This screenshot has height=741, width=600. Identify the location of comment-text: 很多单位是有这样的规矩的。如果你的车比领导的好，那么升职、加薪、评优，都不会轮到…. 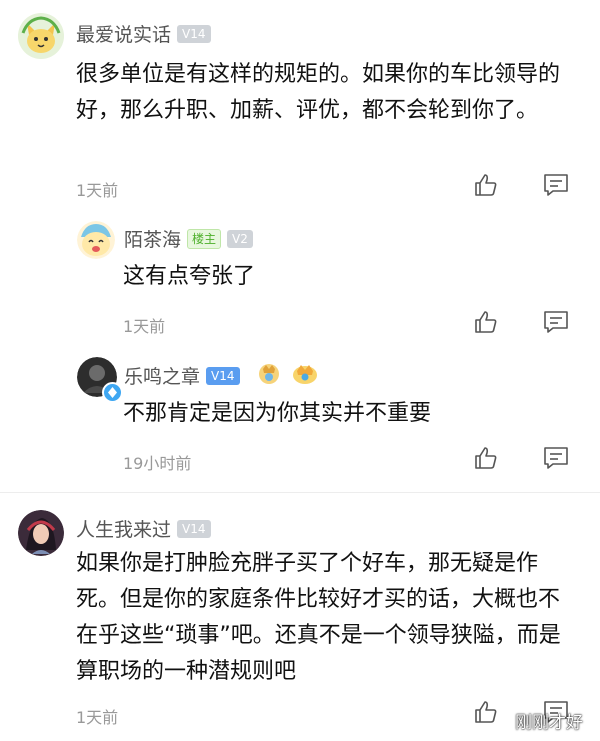
(318, 92).